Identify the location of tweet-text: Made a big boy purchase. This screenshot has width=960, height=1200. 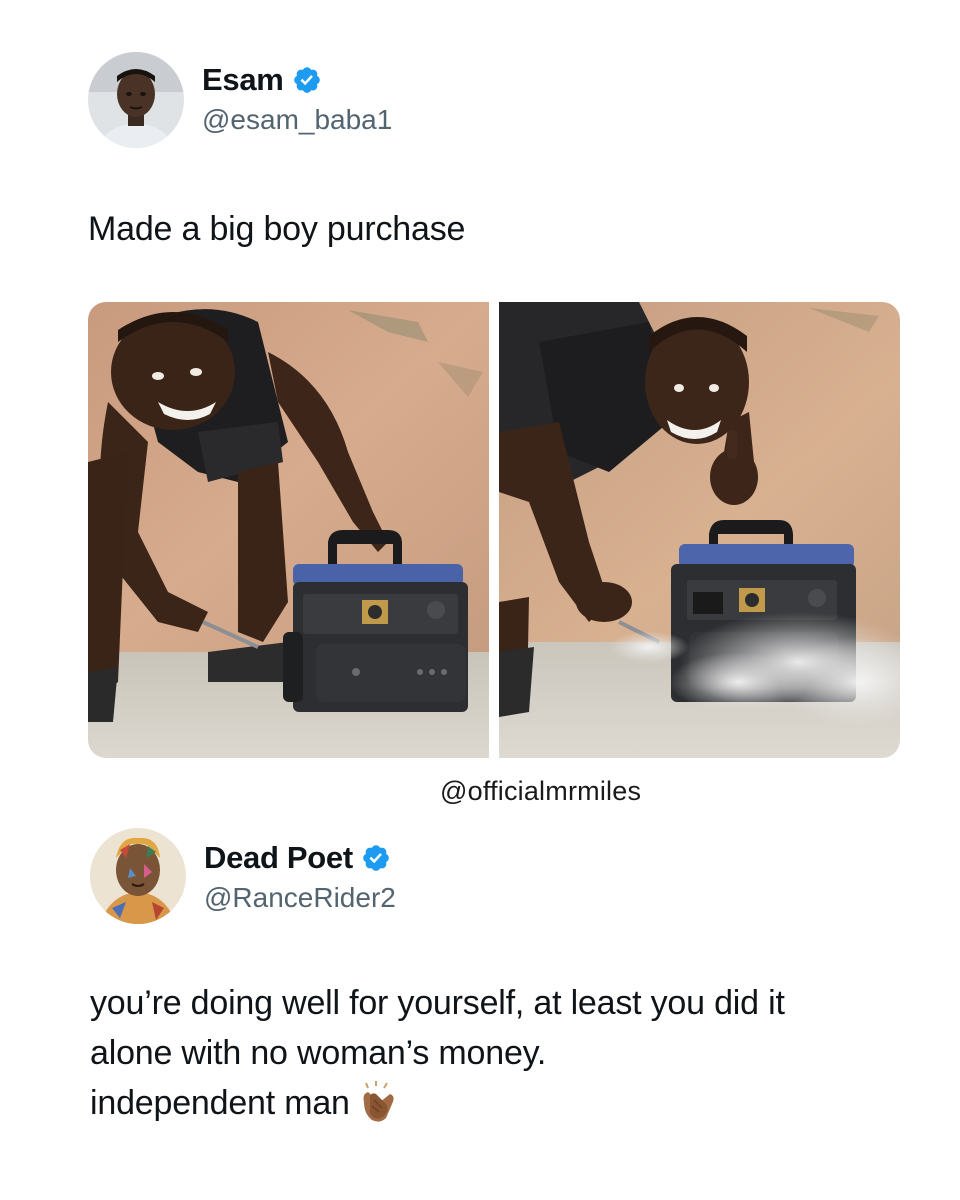
(276, 229).